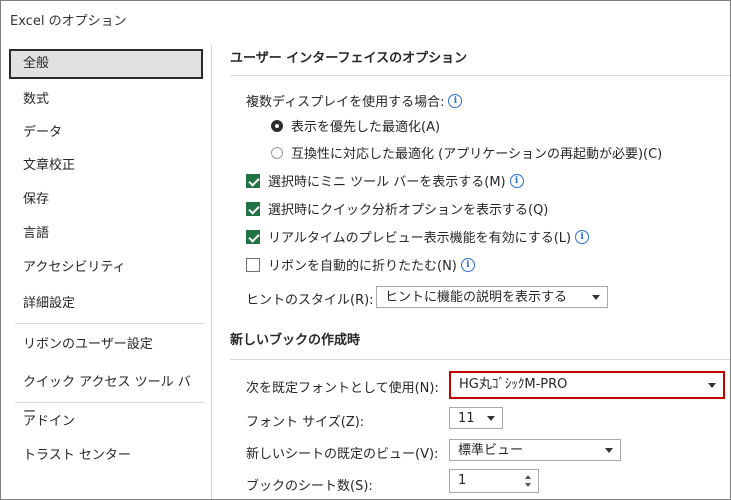  I want to click on section-heading-ui: ユーザー インターフェイスのオプション, so click(349, 58).